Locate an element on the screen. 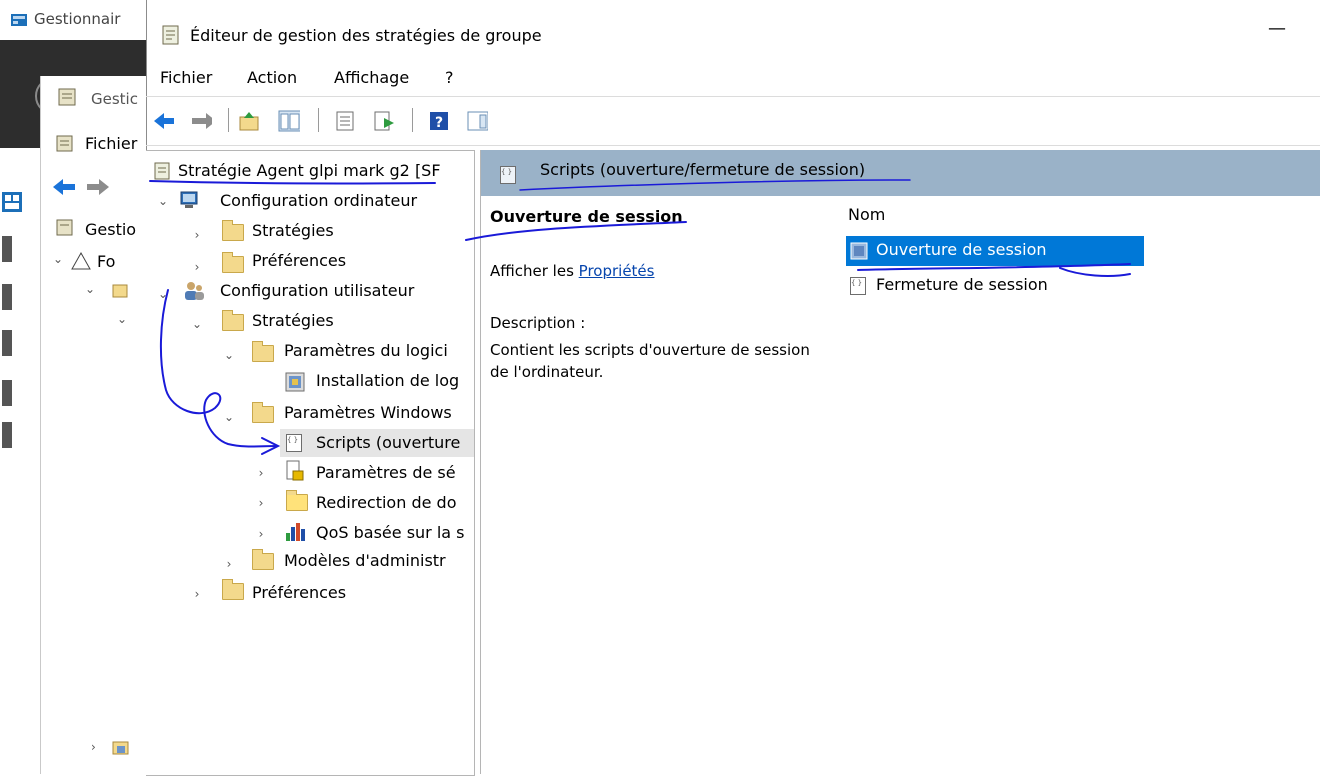 The image size is (1320, 776). tree-root-gpo: Stratégie Agent glpi mark g2 [SF is located at coordinates (309, 171).